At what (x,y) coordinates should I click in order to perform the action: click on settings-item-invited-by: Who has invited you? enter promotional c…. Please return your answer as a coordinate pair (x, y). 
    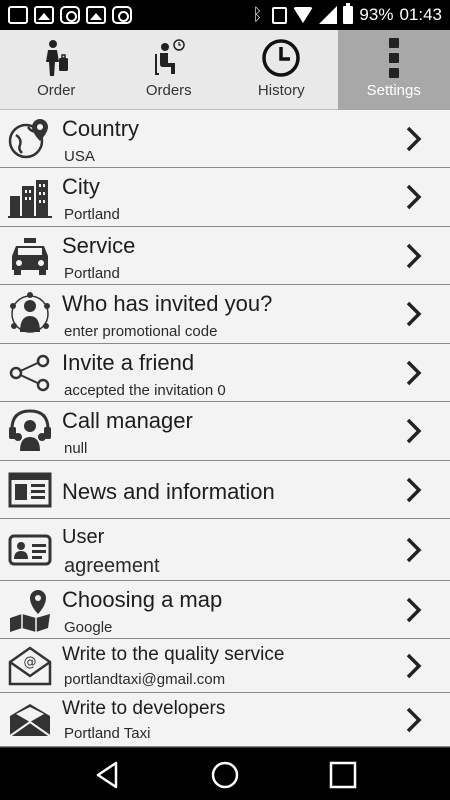
    Looking at the image, I should click on (225, 314).